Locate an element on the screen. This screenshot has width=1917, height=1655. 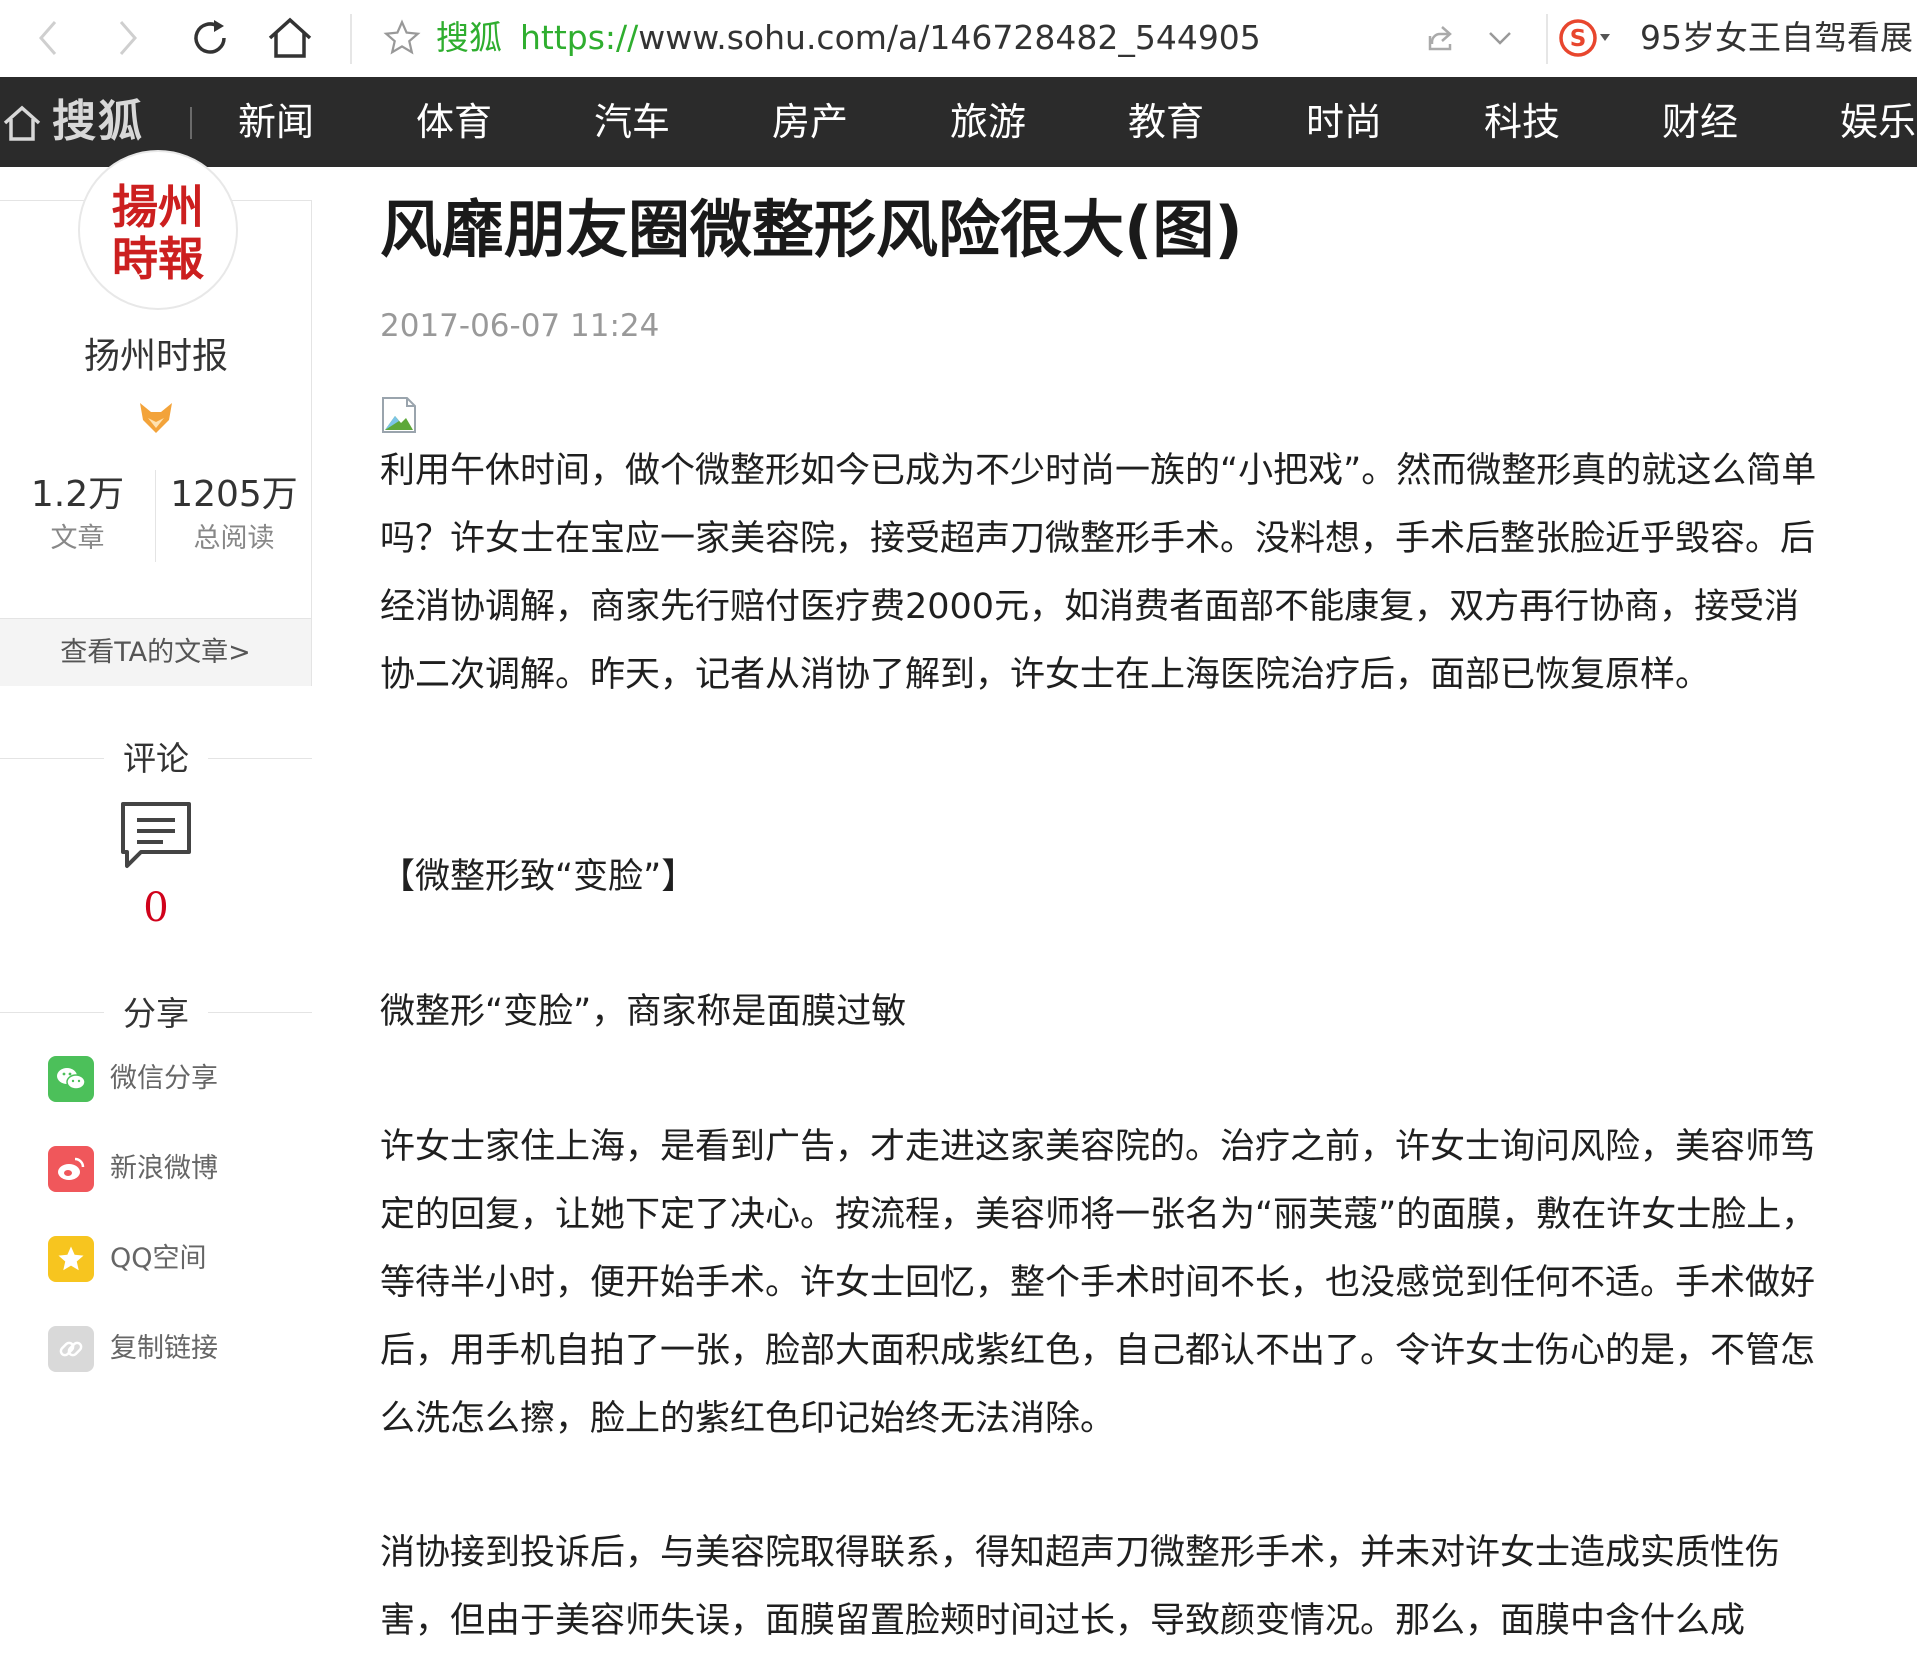
back-button is located at coordinates (48, 38).